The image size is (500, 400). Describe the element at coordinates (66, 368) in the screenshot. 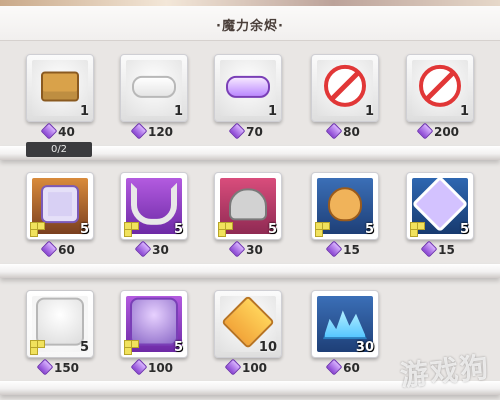

I see `item-cost-value: 150` at that location.